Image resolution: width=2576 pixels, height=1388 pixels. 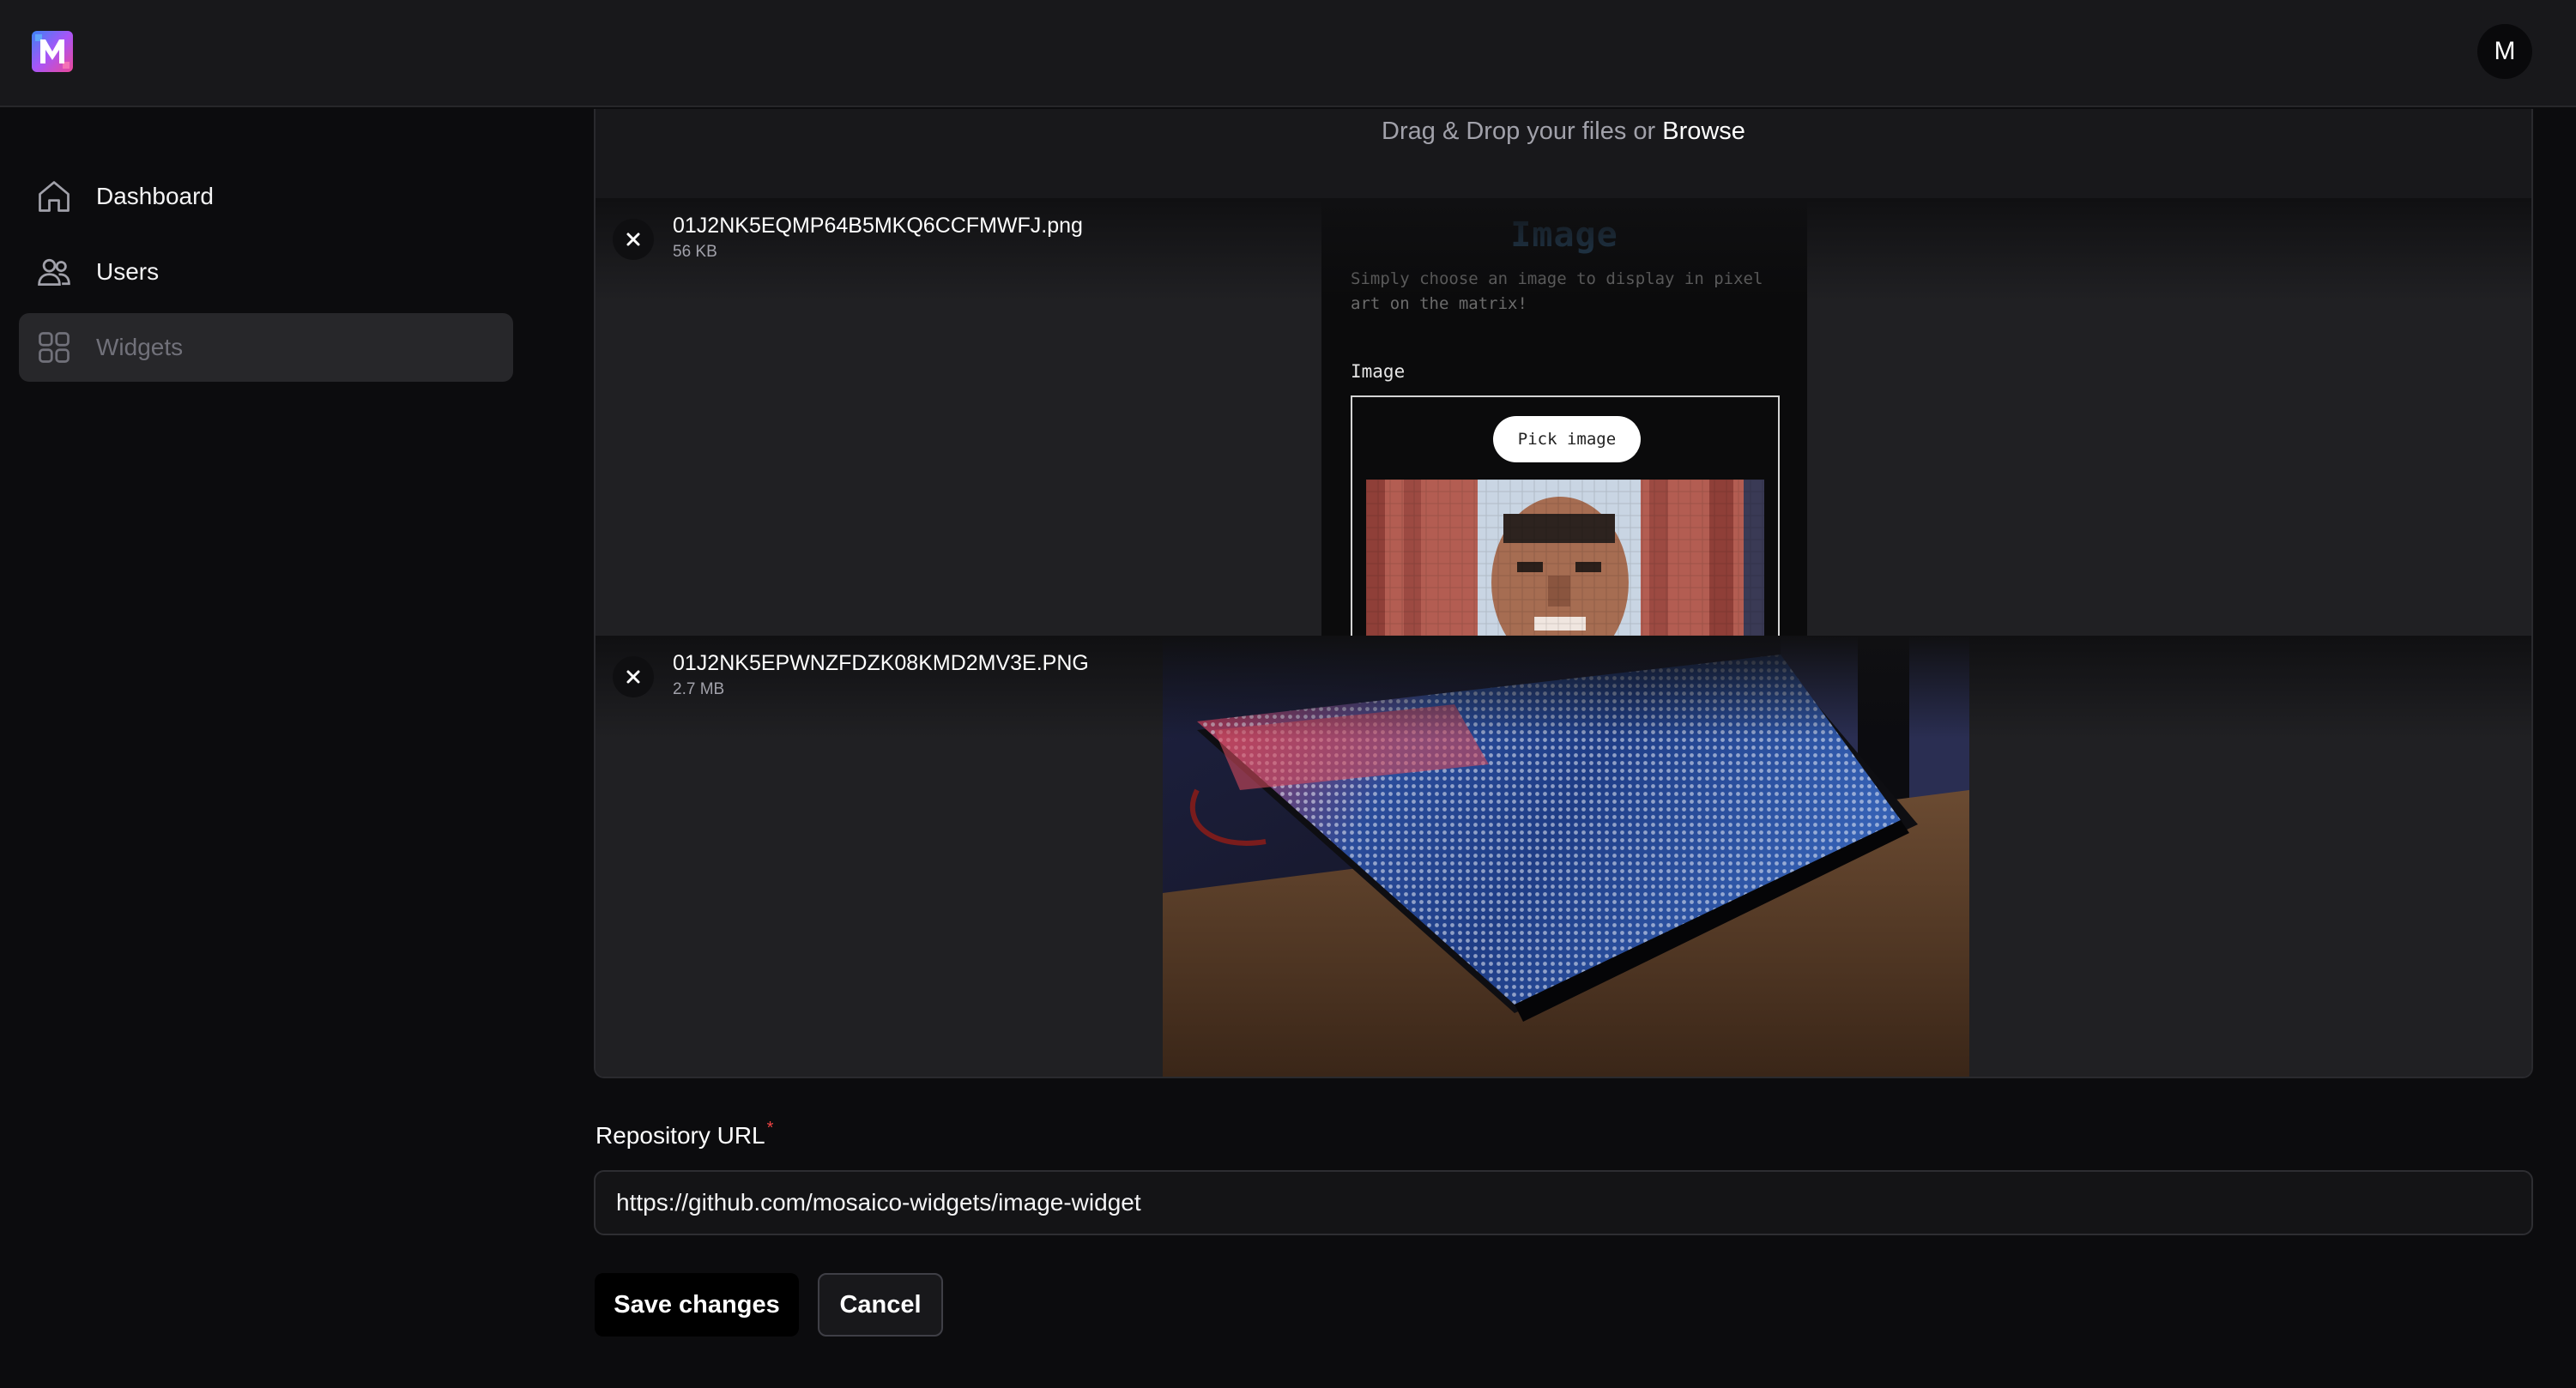 What do you see at coordinates (1519, 131) in the screenshot?
I see `dropzone-text: Drag & Drop your files or` at bounding box center [1519, 131].